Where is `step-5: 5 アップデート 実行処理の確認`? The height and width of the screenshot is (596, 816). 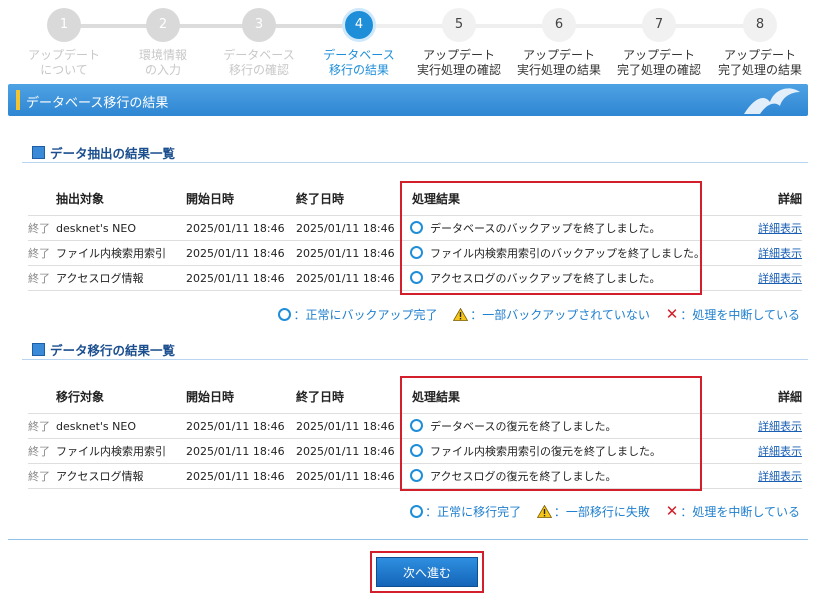 step-5: 5 アップデート 実行処理の確認 is located at coordinates (459, 39).